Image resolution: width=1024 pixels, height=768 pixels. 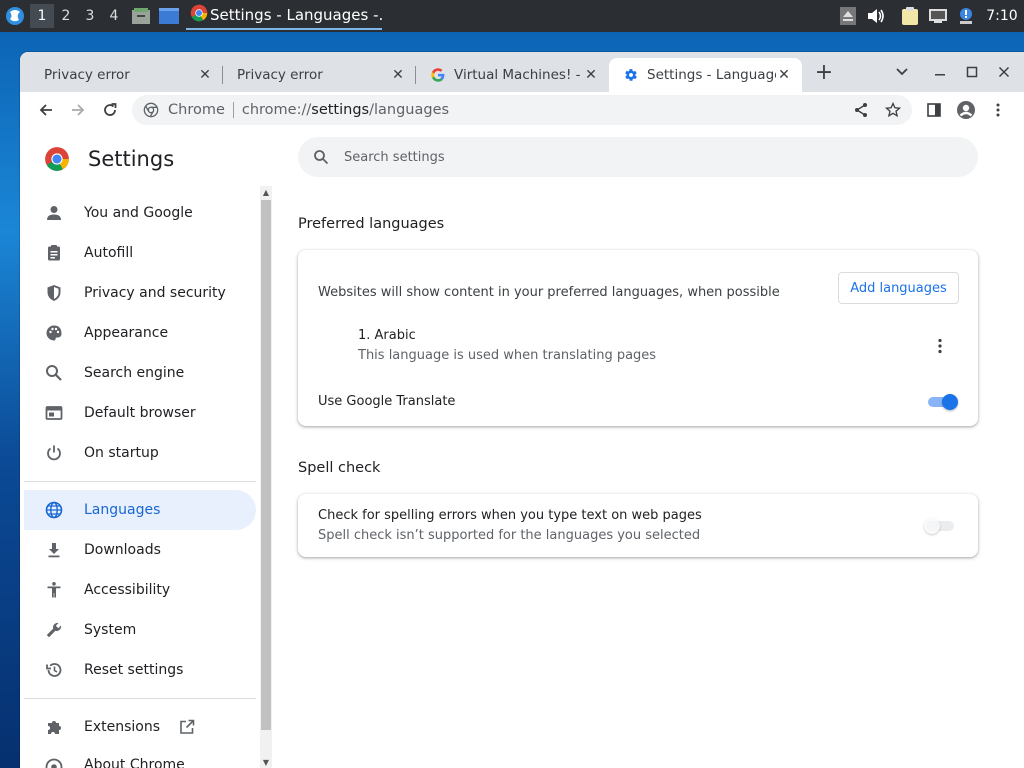 I want to click on clipboard-tray, so click(x=910, y=16).